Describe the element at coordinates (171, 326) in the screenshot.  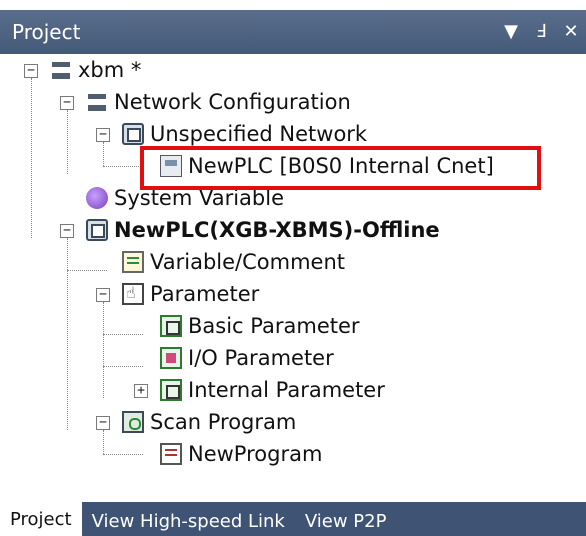
I see `basic-parameter-icon` at that location.